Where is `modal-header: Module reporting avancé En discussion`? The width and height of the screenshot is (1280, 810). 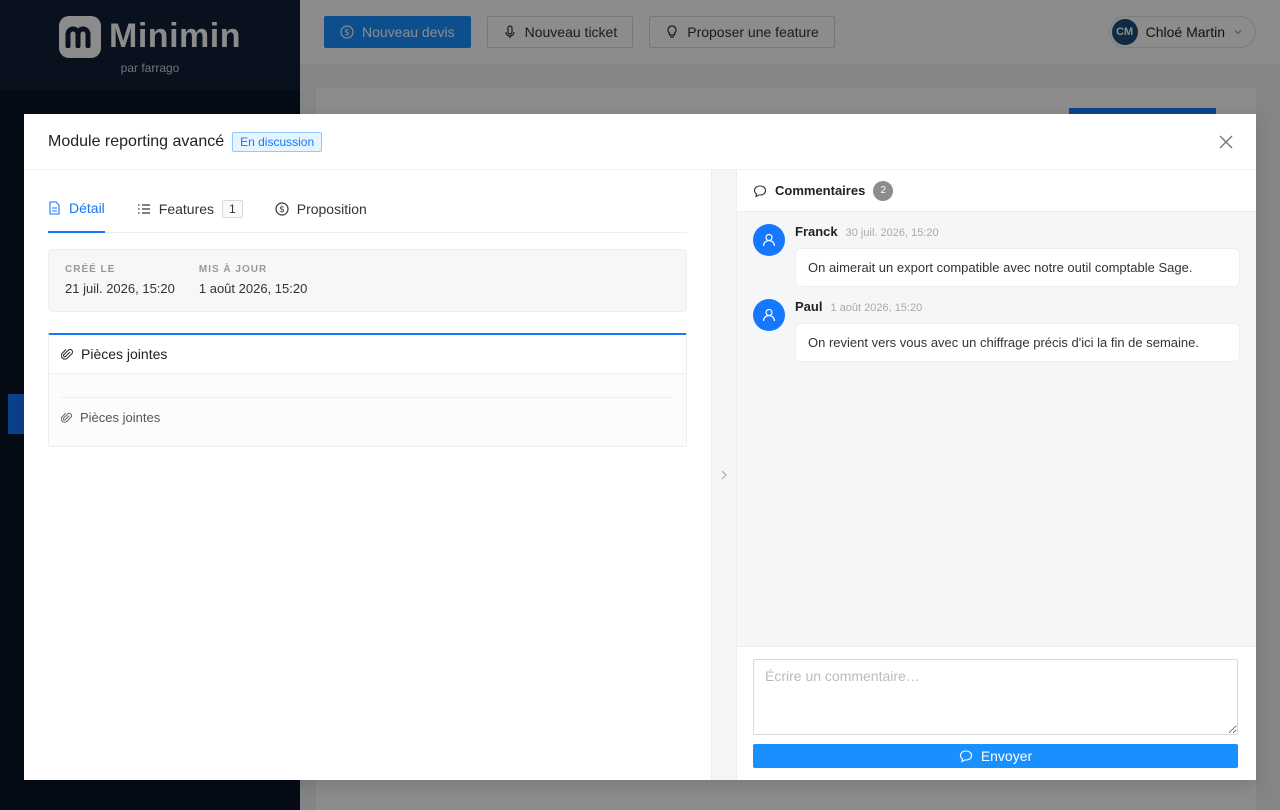
modal-header: Module reporting avancé En discussion is located at coordinates (640, 142).